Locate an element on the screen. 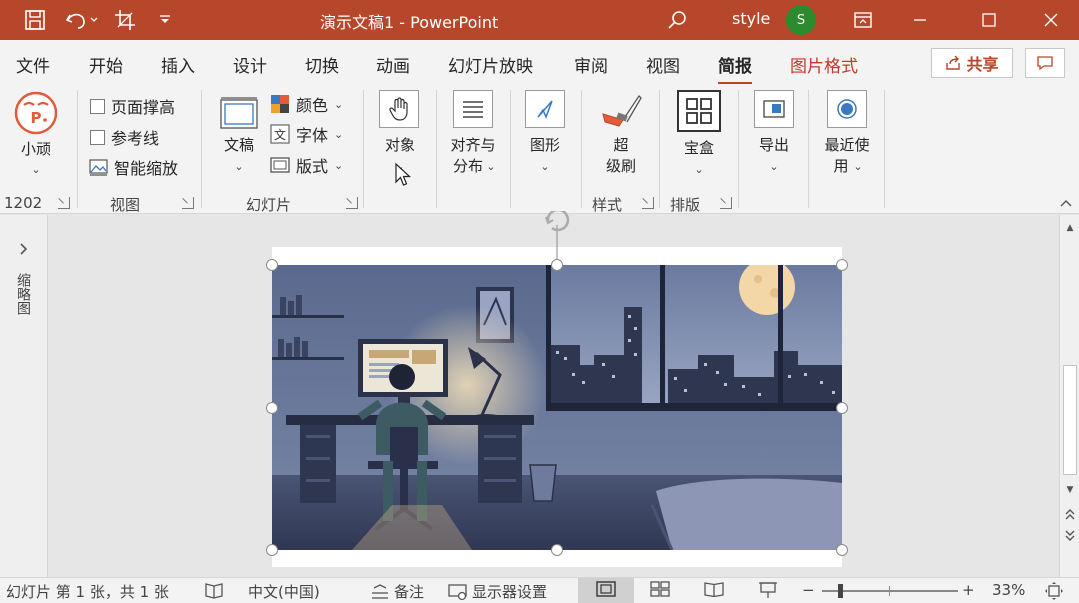 This screenshot has width=1079, height=603. notes-button: 备注 is located at coordinates (397, 591).